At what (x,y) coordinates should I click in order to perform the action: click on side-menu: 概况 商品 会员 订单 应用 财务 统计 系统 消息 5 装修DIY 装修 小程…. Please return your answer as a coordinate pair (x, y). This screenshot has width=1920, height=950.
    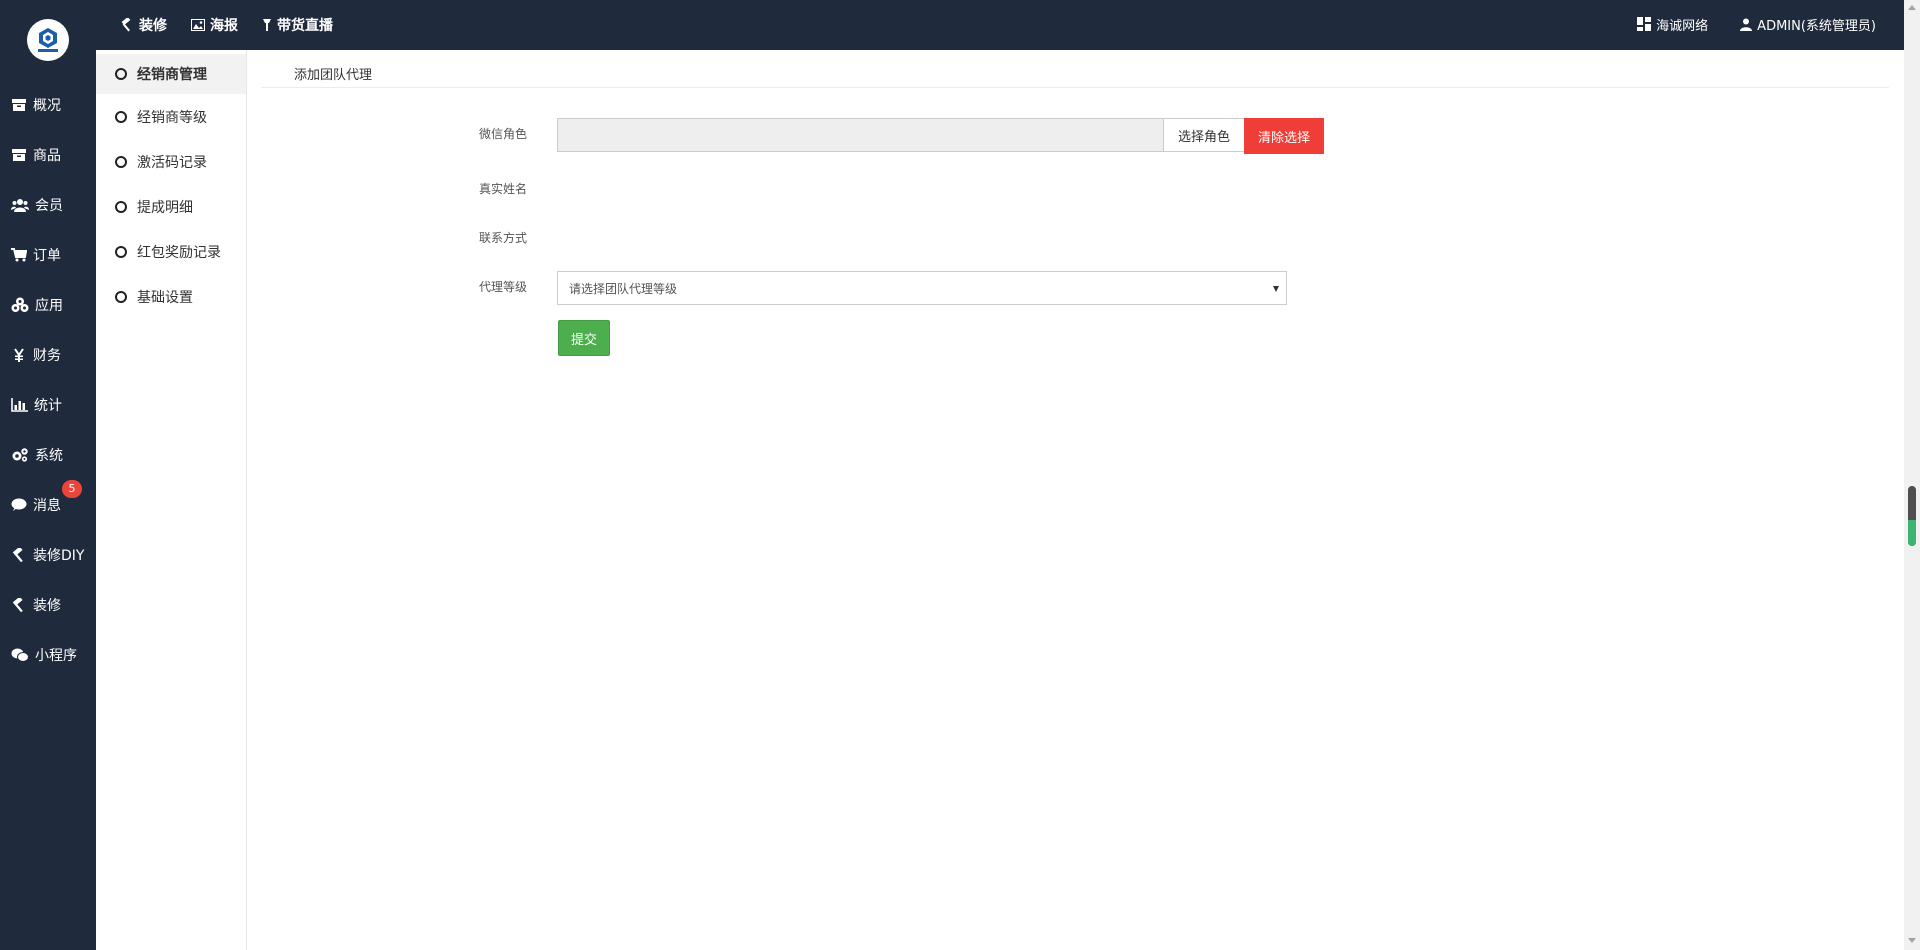
    Looking at the image, I should click on (48, 380).